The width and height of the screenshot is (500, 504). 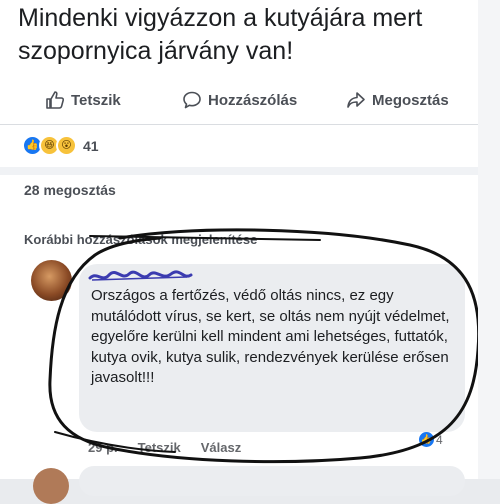 What do you see at coordinates (489, 239) in the screenshot?
I see `screen-edge` at bounding box center [489, 239].